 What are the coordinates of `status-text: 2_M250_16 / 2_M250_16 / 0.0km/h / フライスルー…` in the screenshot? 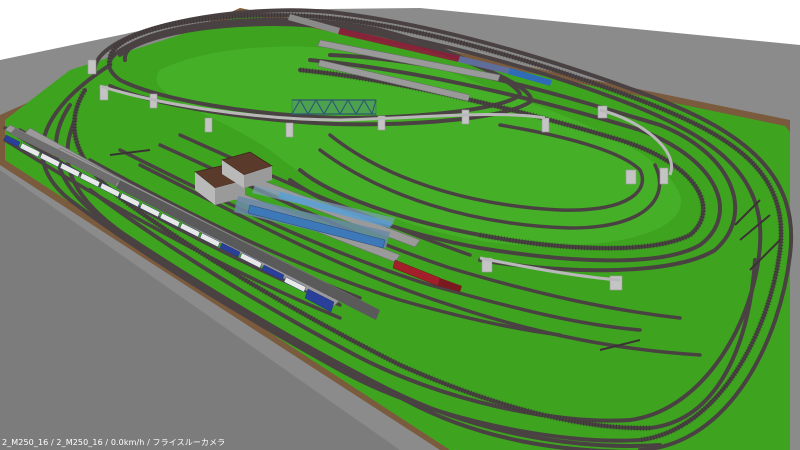 It's located at (114, 442).